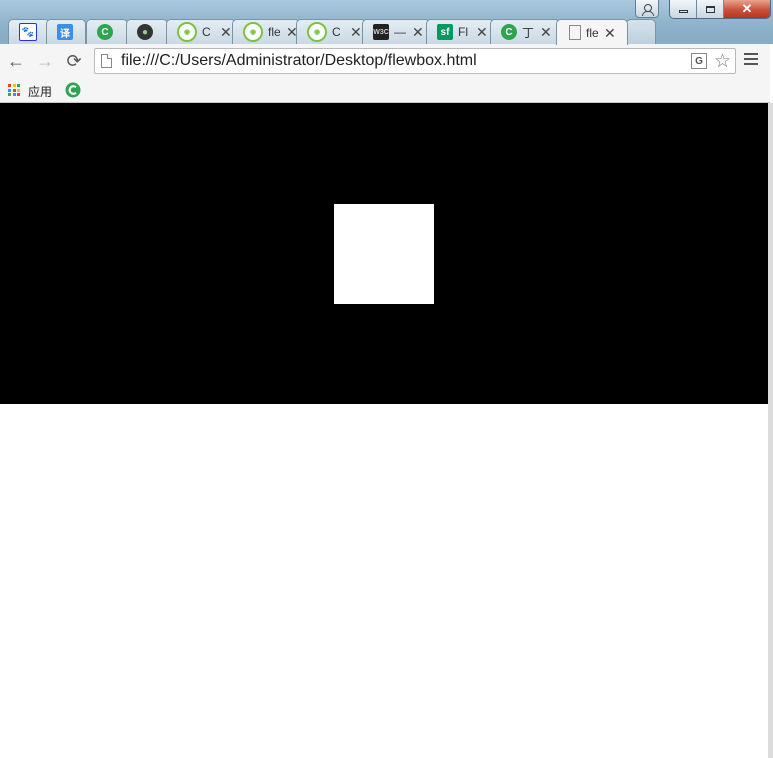  I want to click on window-controls: ✕, so click(720, 9).